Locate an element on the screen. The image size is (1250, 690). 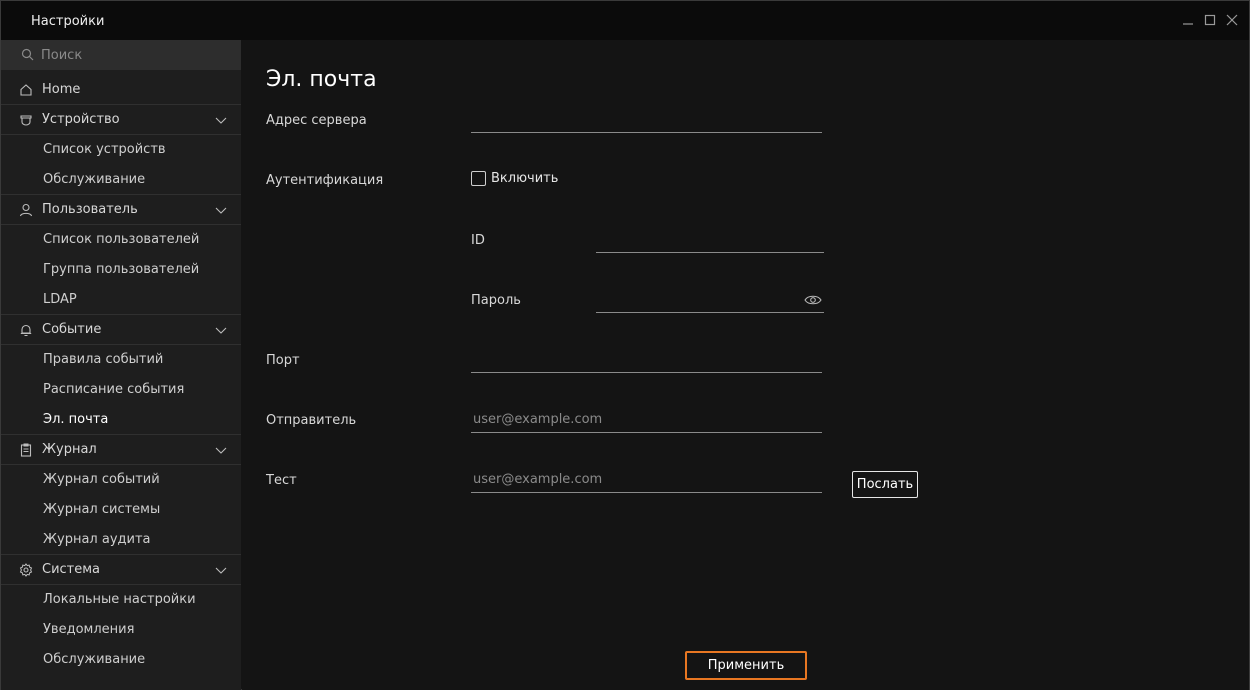
sidebar-item-user: Пользователь is located at coordinates (121, 210).